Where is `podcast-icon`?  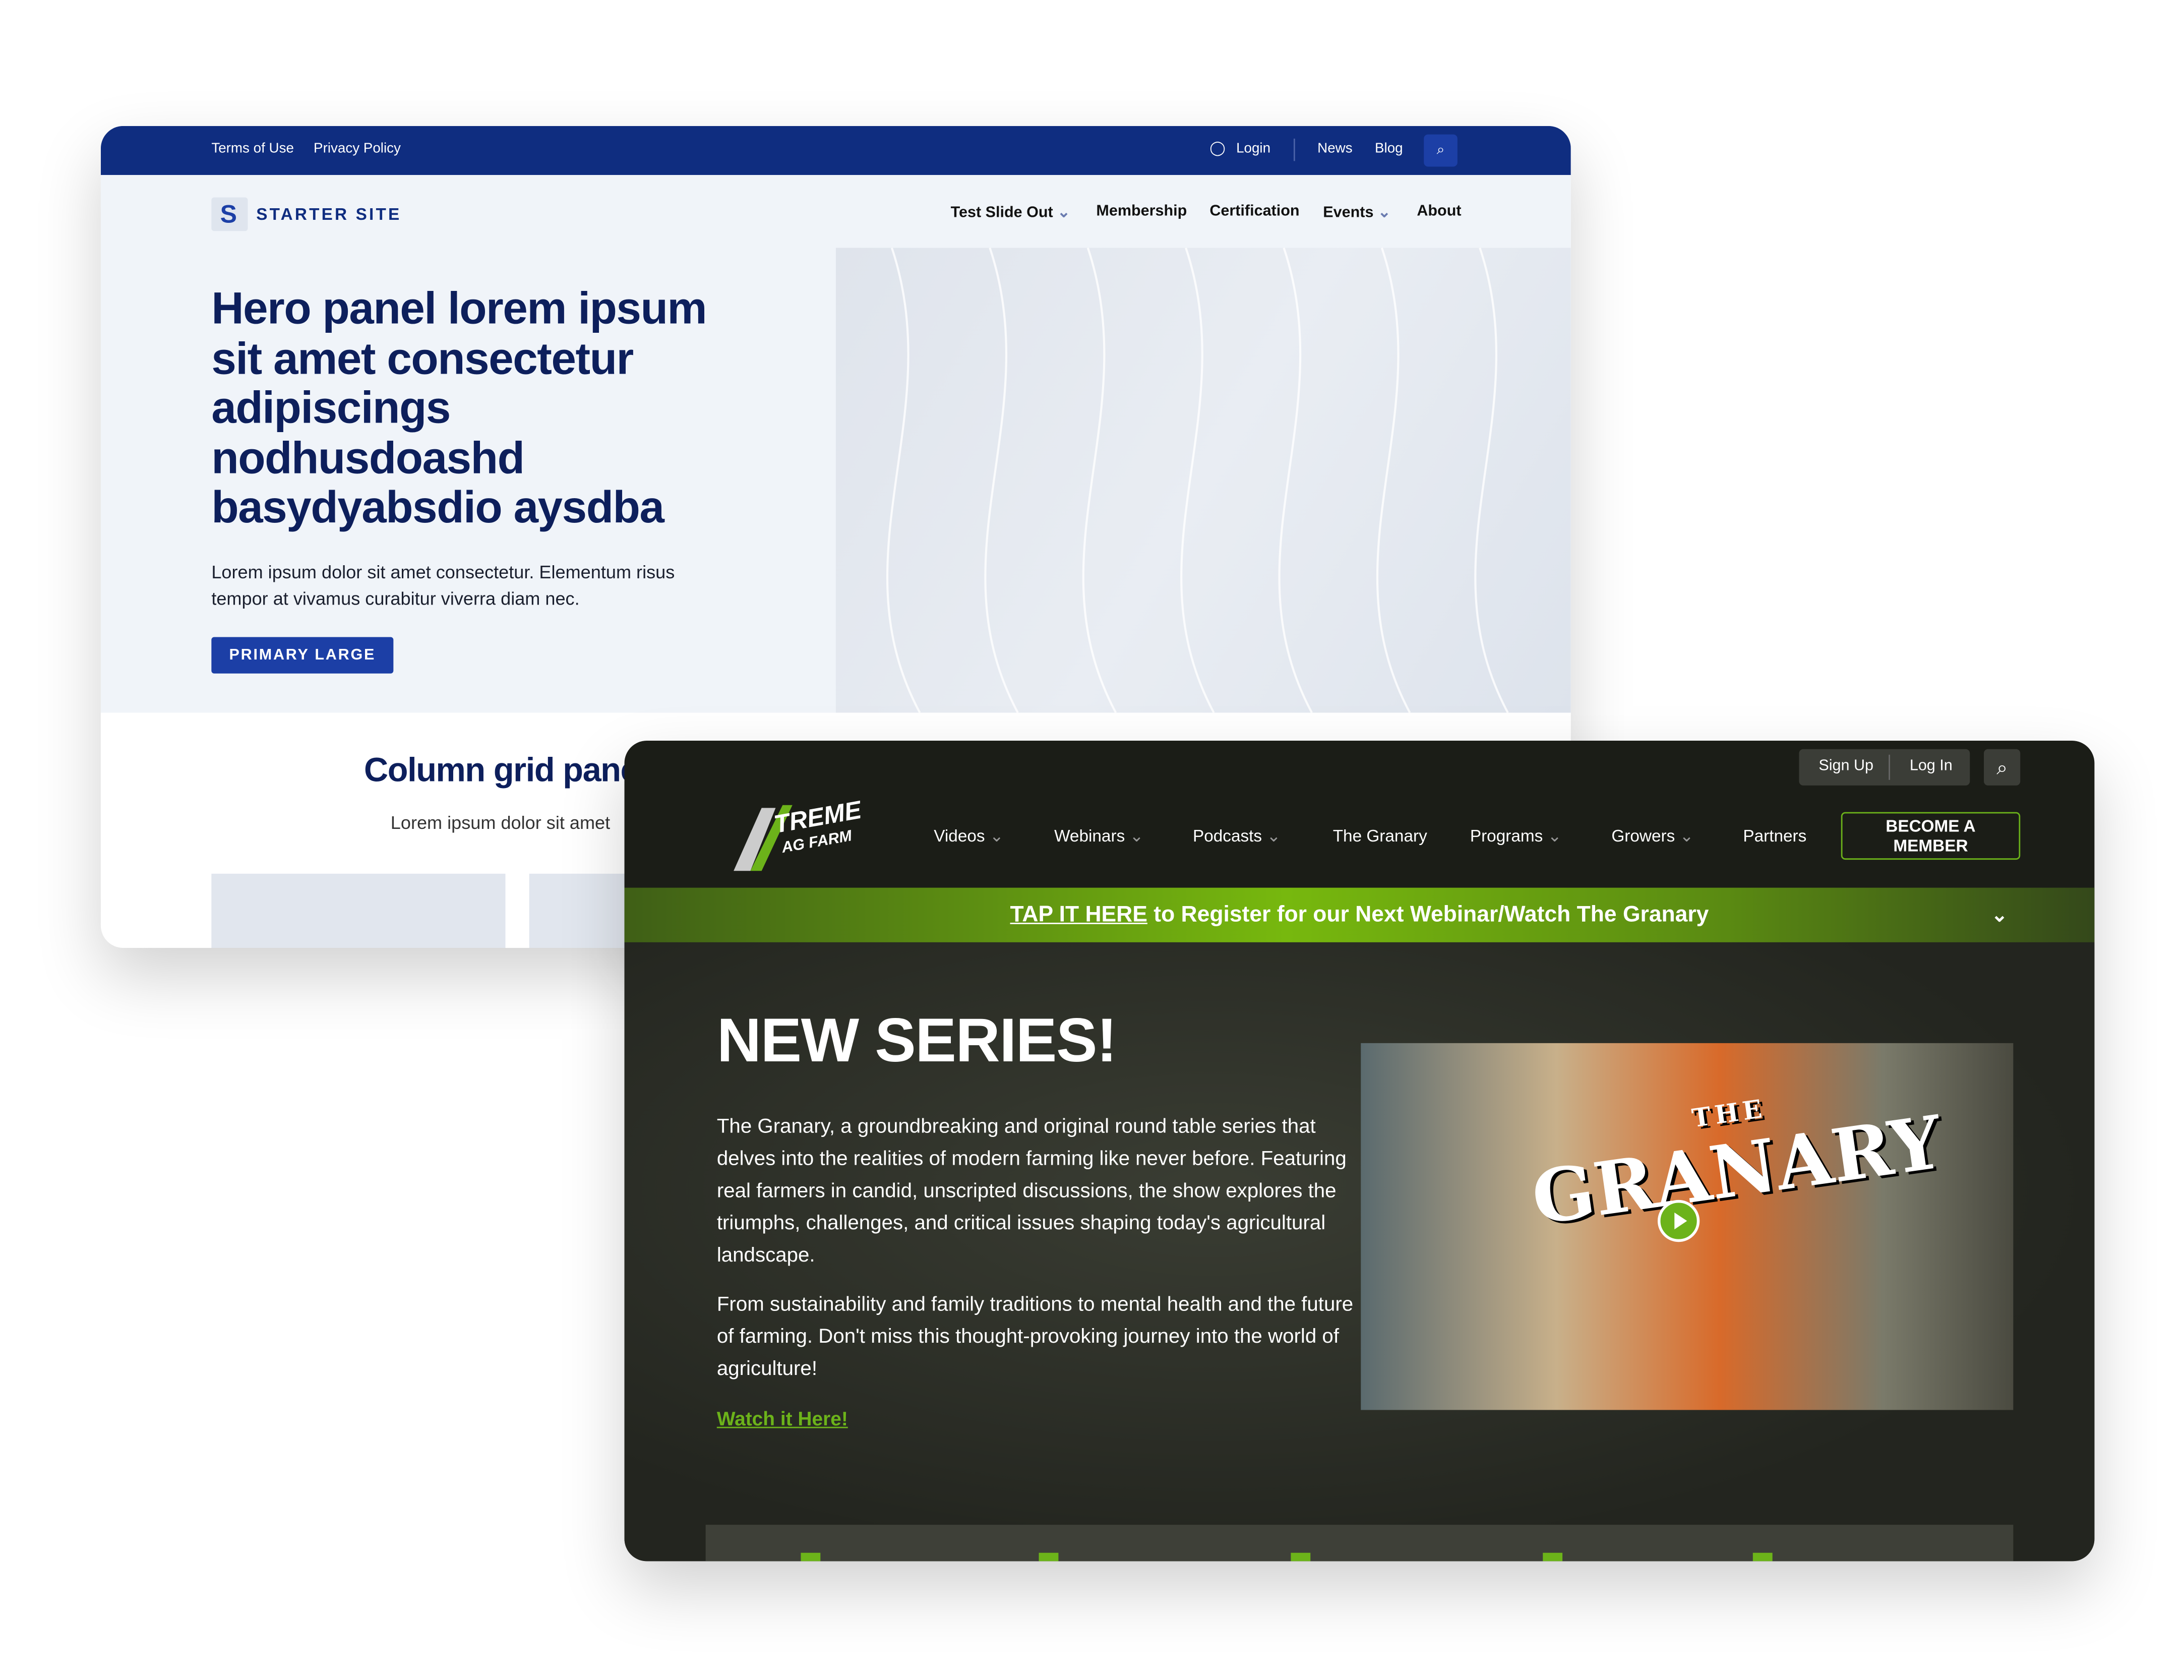
podcast-icon is located at coordinates (1301, 1557).